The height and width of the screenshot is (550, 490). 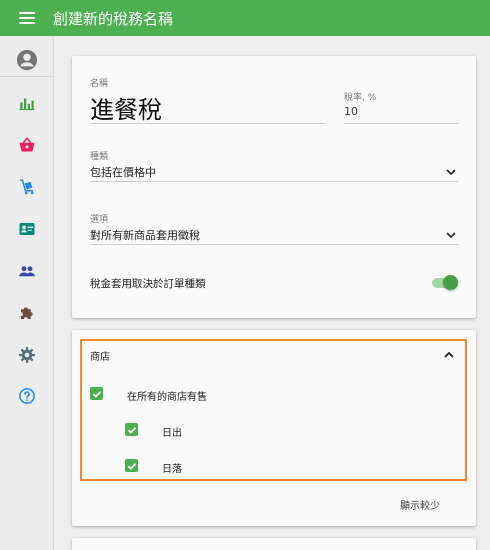 What do you see at coordinates (27, 293) in the screenshot?
I see `nav-rail` at bounding box center [27, 293].